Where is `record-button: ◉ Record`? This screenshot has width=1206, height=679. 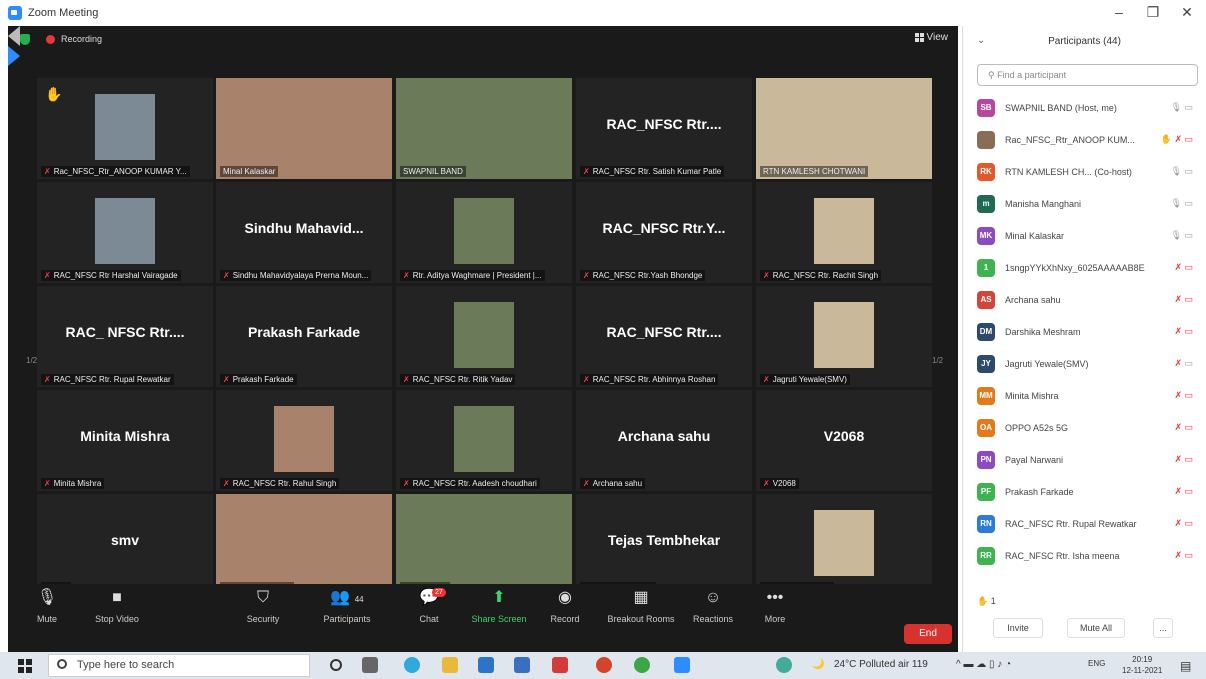 record-button: ◉ Record is located at coordinates (565, 606).